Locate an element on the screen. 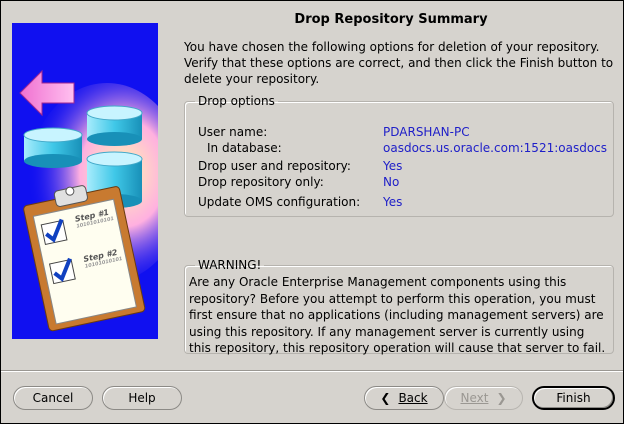 This screenshot has height=424, width=624. update-oms-value: Yes is located at coordinates (393, 202).